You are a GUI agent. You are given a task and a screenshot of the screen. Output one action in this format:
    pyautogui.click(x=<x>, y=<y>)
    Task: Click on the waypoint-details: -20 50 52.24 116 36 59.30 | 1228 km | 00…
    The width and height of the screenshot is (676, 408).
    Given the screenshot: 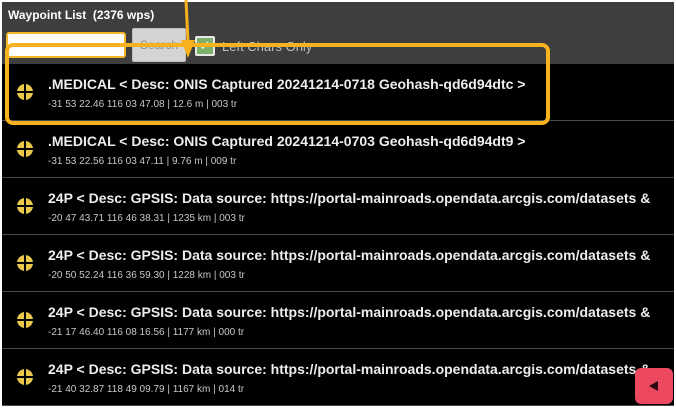 What is the action you would take?
    pyautogui.click(x=146, y=275)
    